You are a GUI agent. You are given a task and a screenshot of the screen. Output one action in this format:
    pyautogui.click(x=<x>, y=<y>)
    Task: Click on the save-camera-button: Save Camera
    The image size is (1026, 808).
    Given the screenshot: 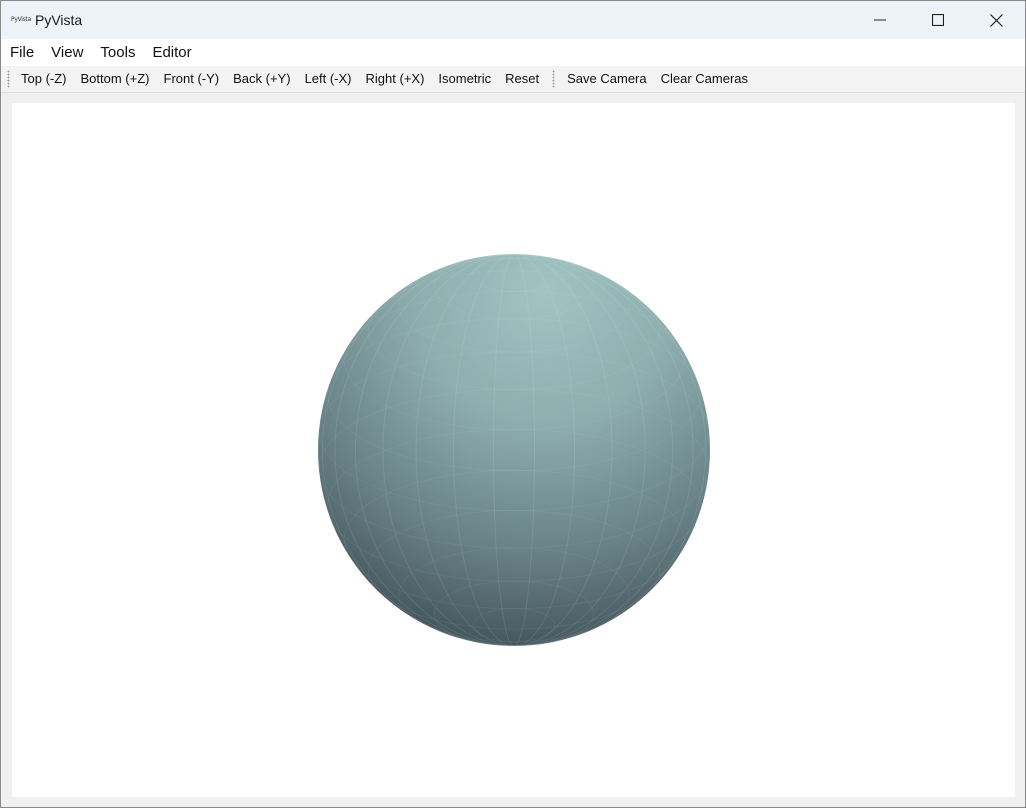 What is the action you would take?
    pyautogui.click(x=606, y=79)
    